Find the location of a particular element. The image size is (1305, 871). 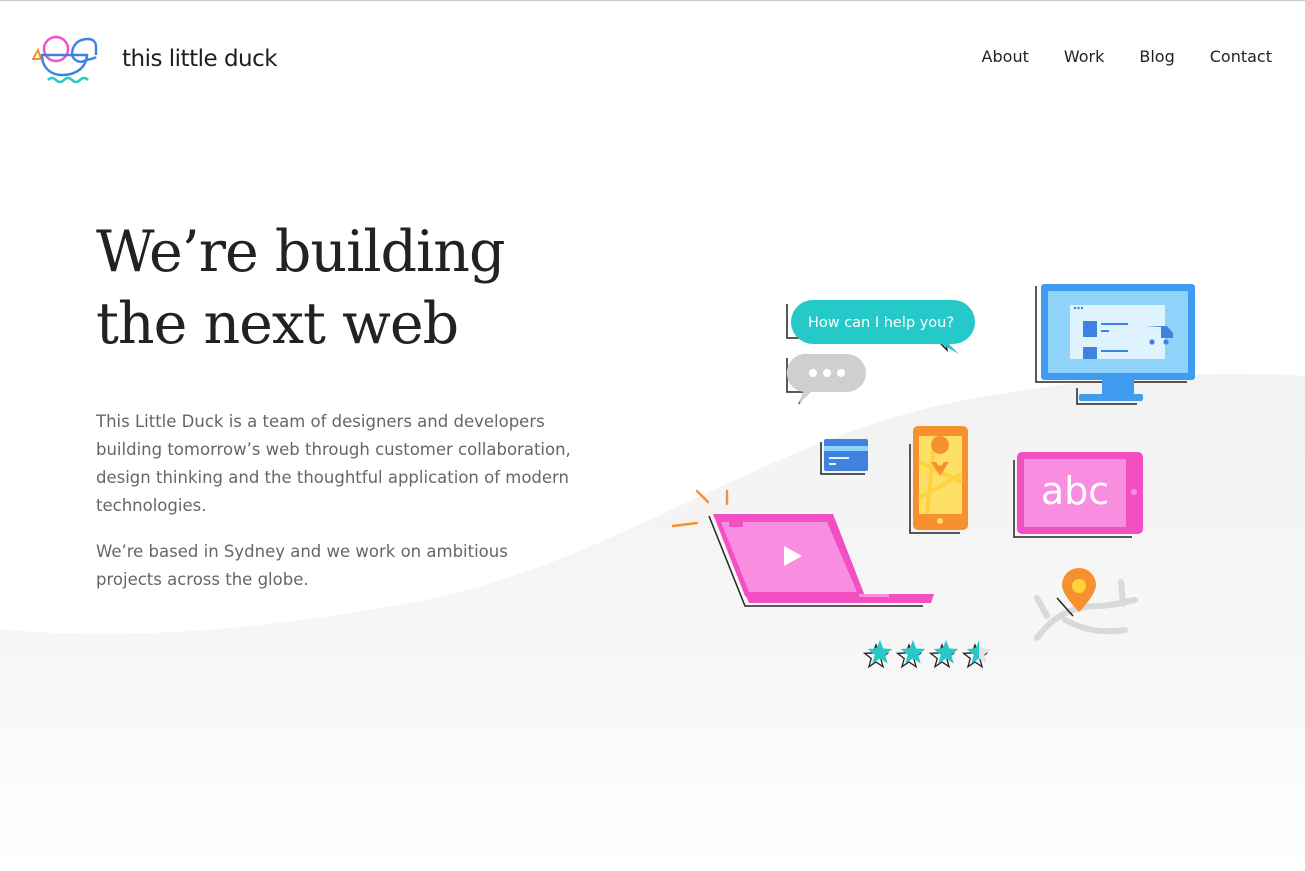

hero-heading-line-2: the next web is located at coordinates (277, 324).